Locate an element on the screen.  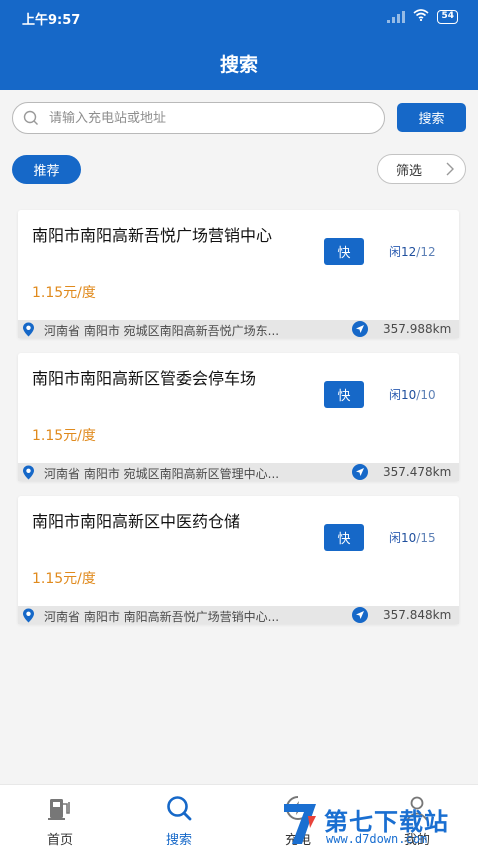
search-bar: 搜索 is located at coordinates (239, 117).